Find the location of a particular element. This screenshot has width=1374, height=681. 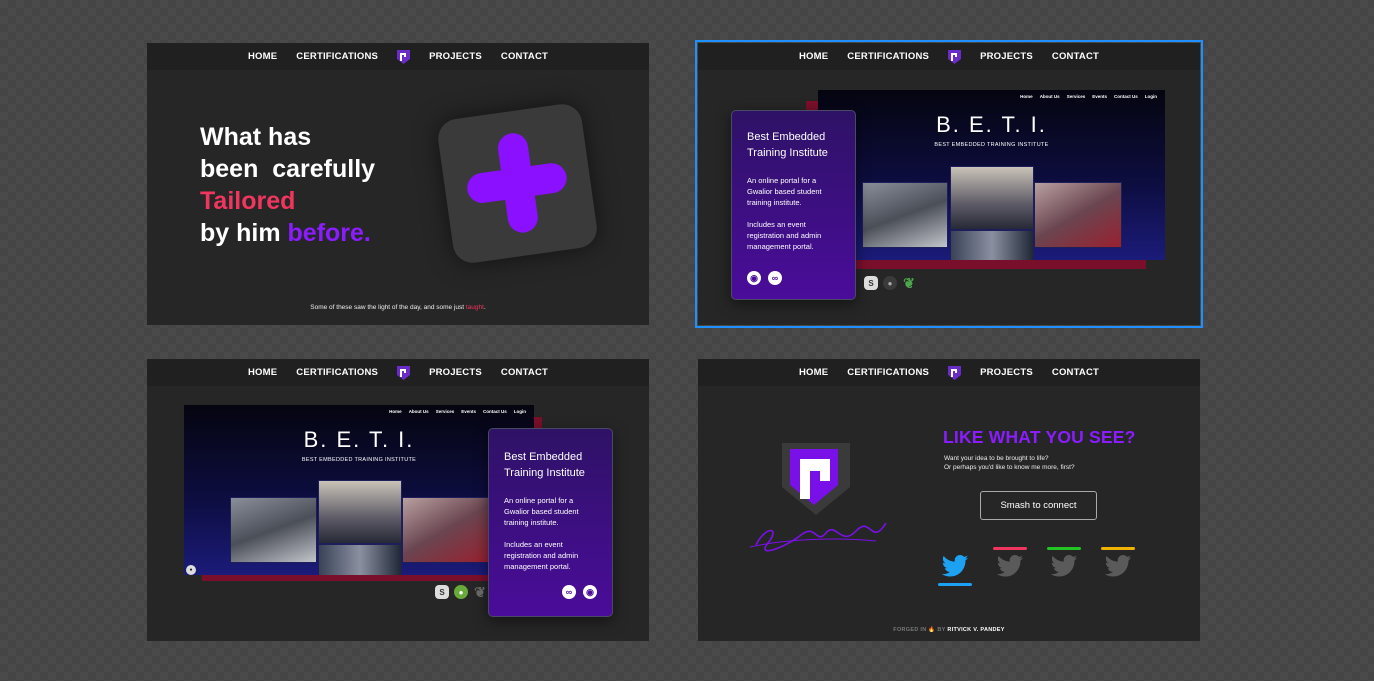

hero-line4-b: before. is located at coordinates (329, 233).